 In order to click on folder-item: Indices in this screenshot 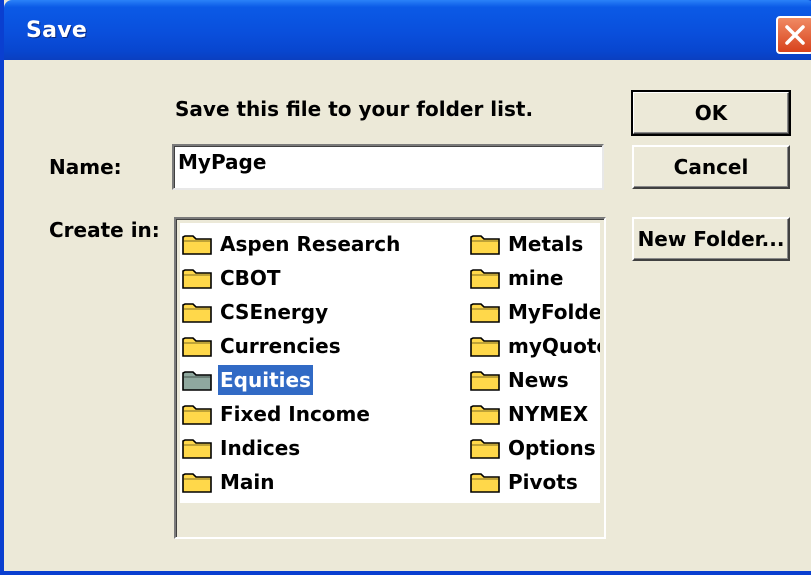, I will do `click(242, 448)`.